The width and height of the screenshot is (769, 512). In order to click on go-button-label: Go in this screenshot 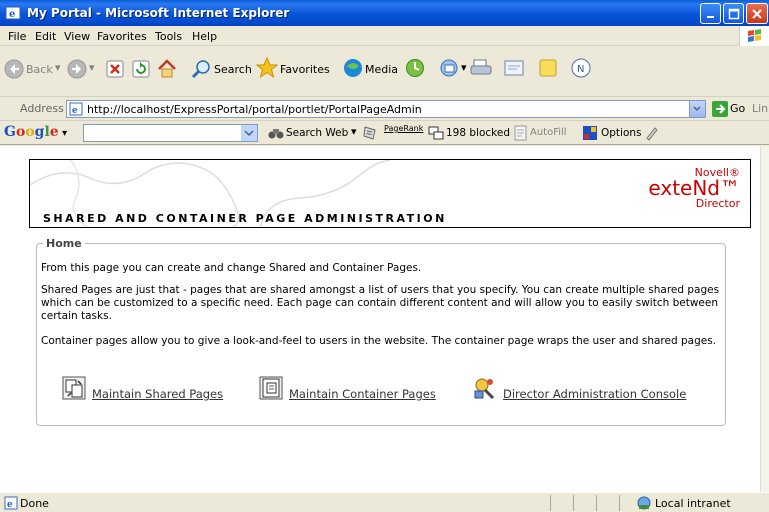, I will do `click(737, 108)`.